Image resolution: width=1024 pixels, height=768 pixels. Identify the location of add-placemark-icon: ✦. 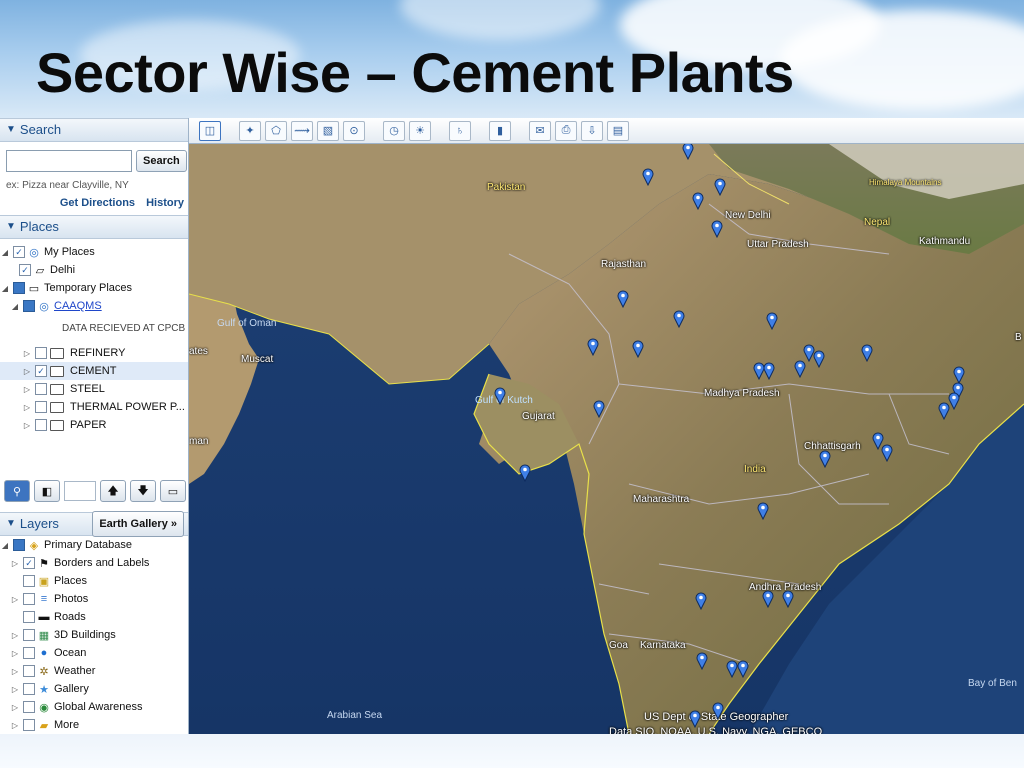
(250, 130).